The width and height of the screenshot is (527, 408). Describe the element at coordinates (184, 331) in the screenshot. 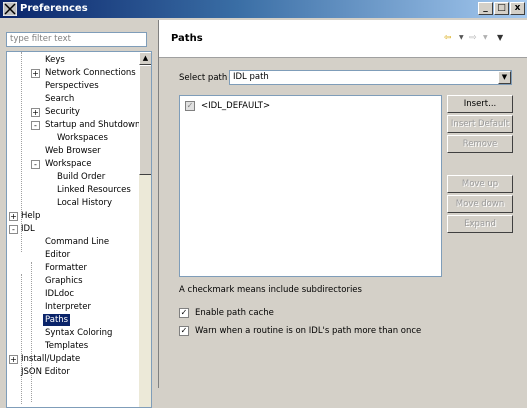

I see `warn-duplicate-routine-checkbox: ✓` at that location.